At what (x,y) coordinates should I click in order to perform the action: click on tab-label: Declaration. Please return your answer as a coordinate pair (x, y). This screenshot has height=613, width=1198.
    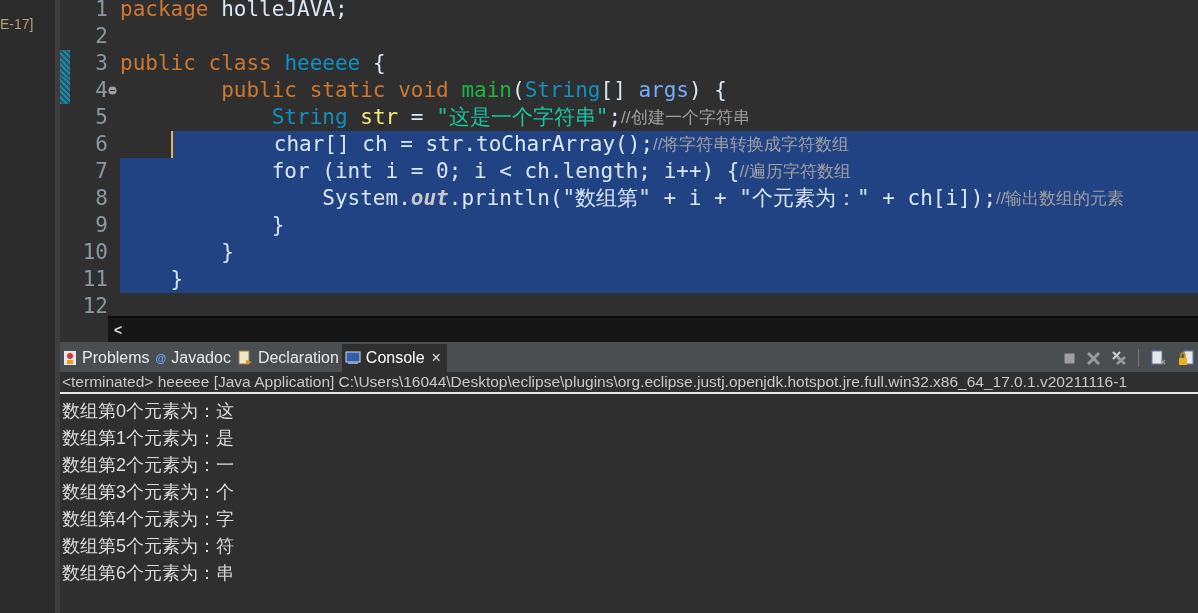
    Looking at the image, I should click on (298, 358).